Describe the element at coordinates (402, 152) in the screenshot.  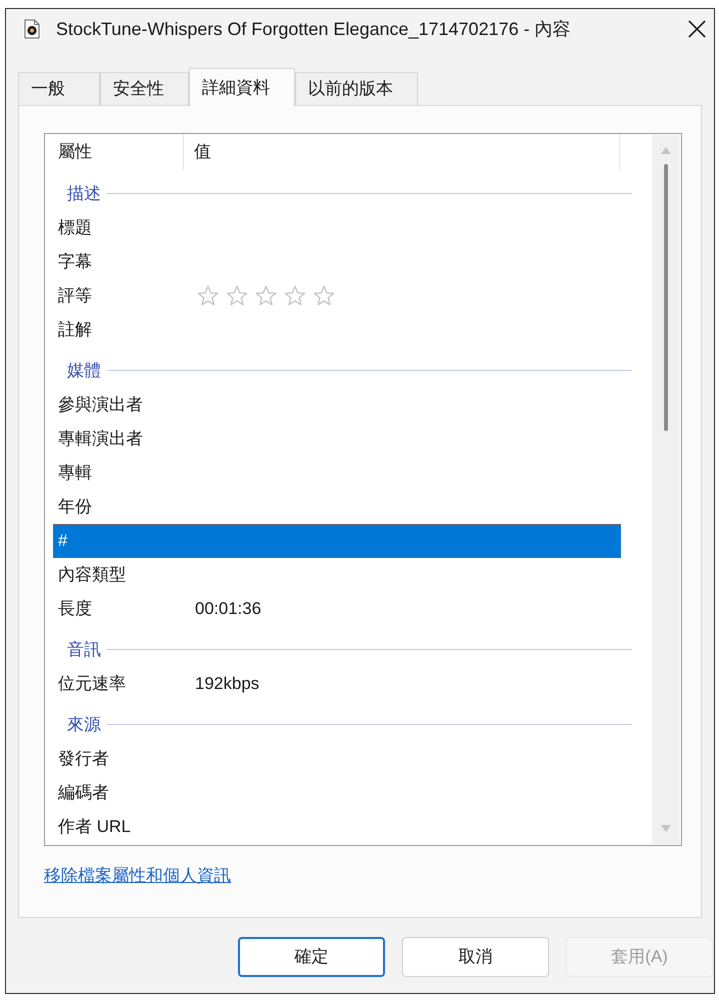
I see `column-header: 值` at that location.